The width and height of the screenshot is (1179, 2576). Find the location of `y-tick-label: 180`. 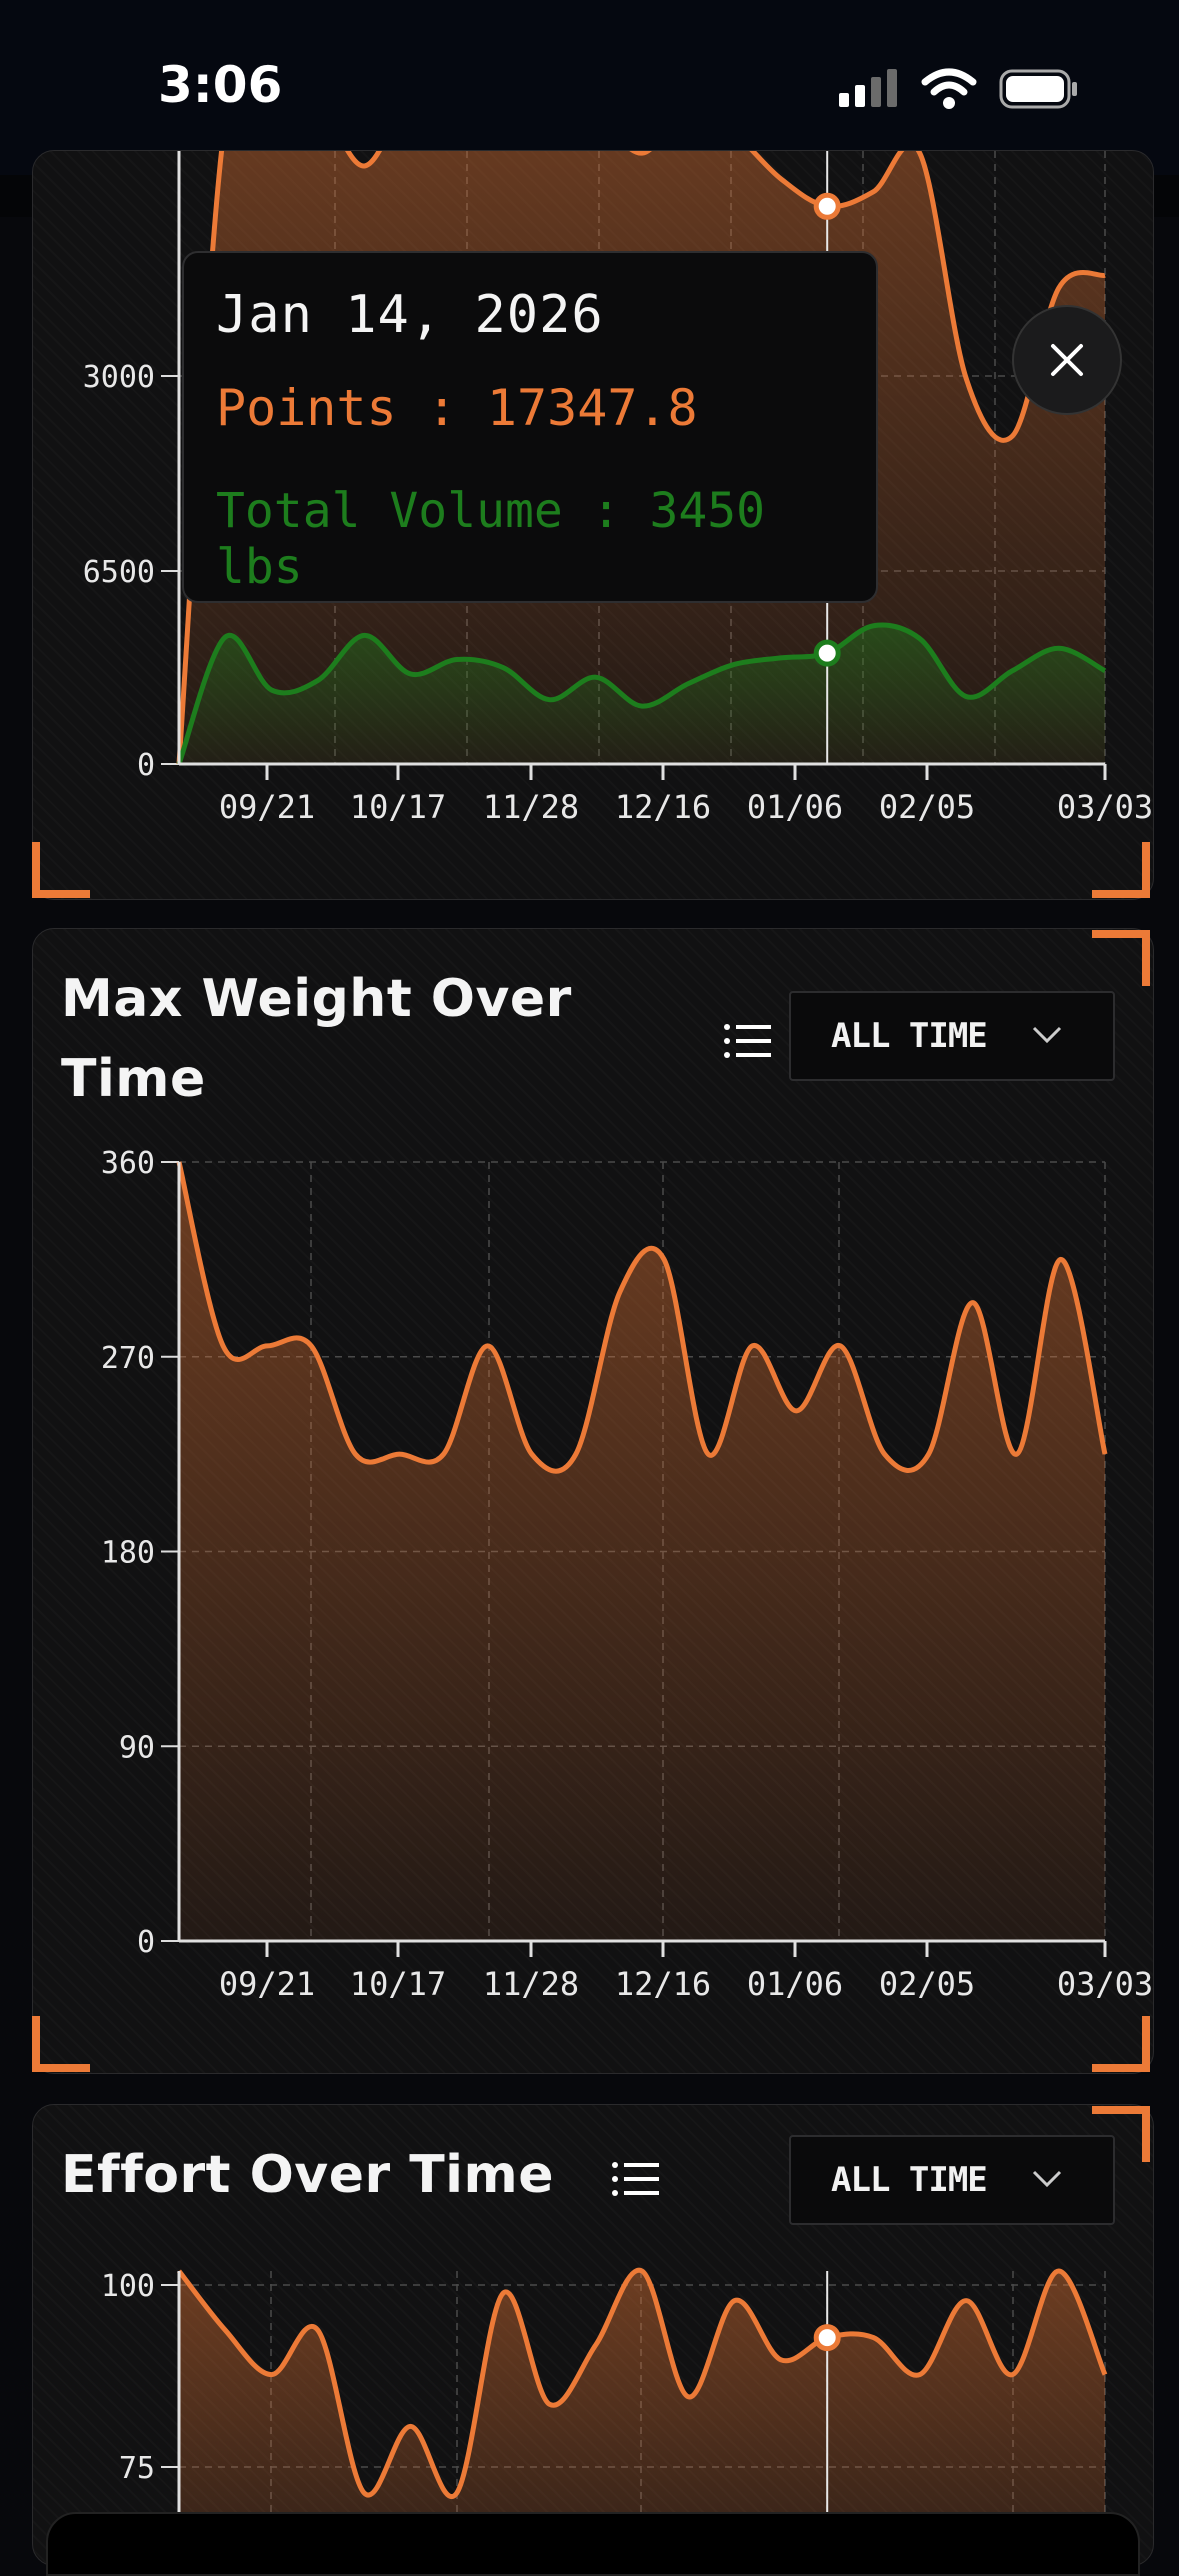

y-tick-label: 180 is located at coordinates (128, 1553).